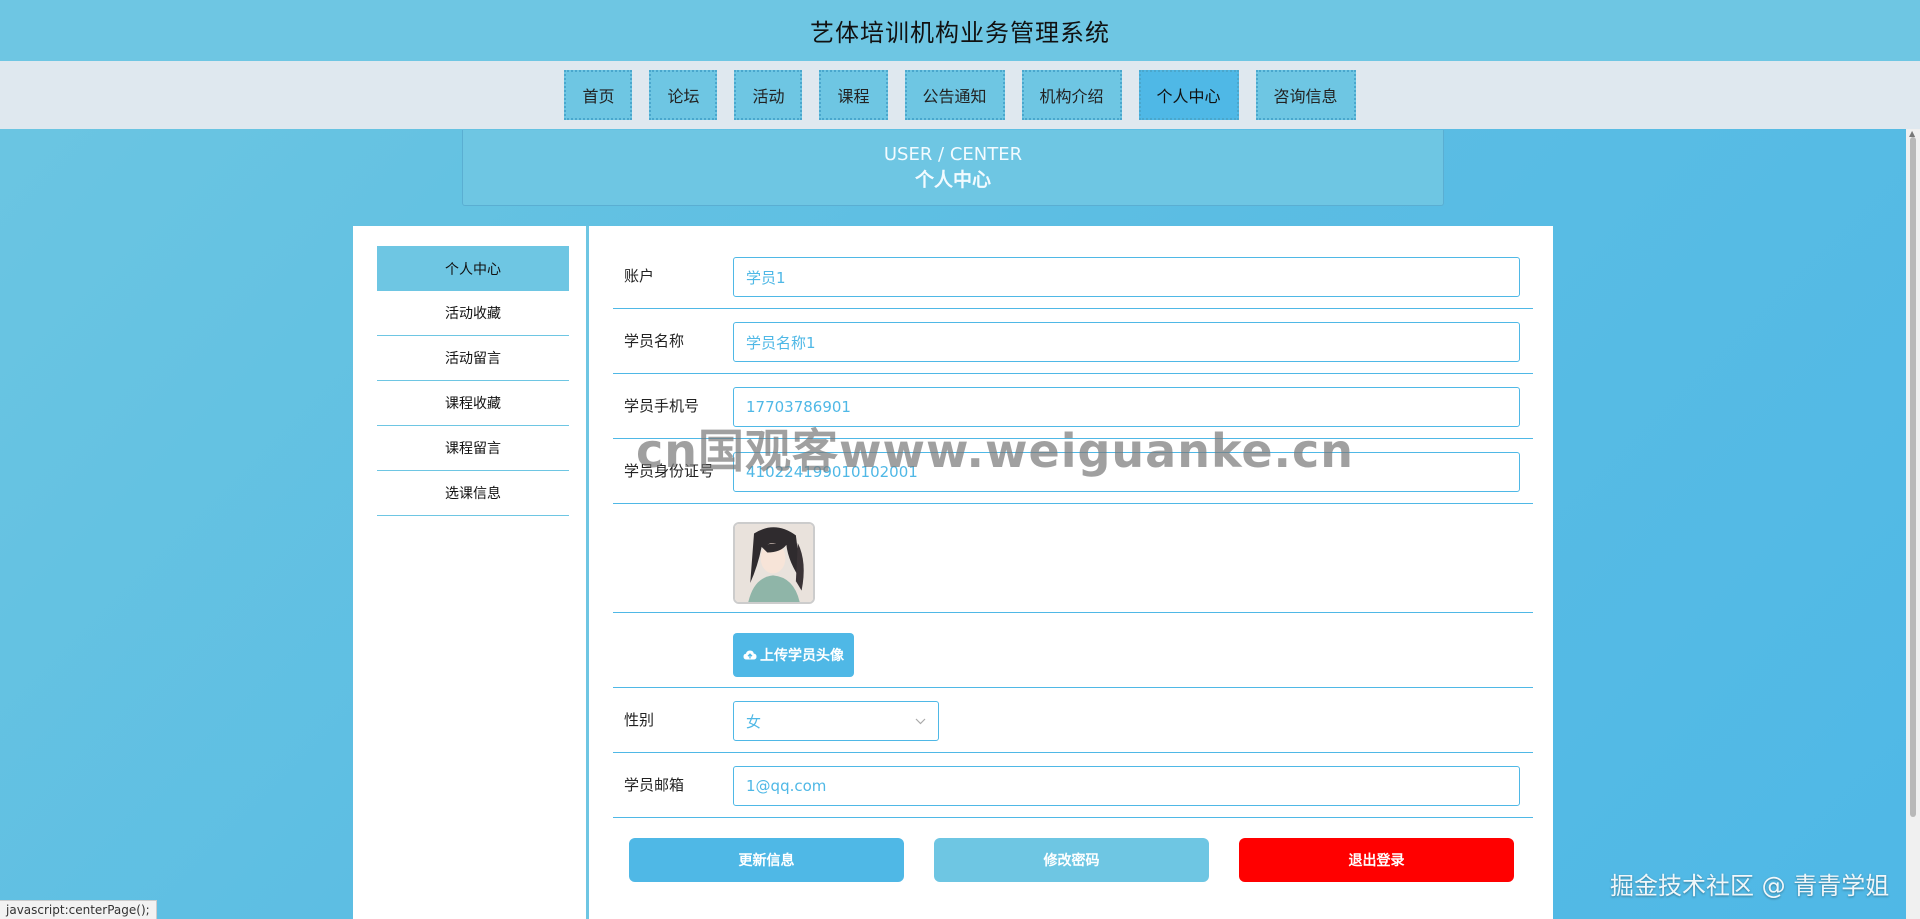 Image resolution: width=1920 pixels, height=919 pixels. I want to click on idcard-label: 学员身份证号, so click(669, 471).